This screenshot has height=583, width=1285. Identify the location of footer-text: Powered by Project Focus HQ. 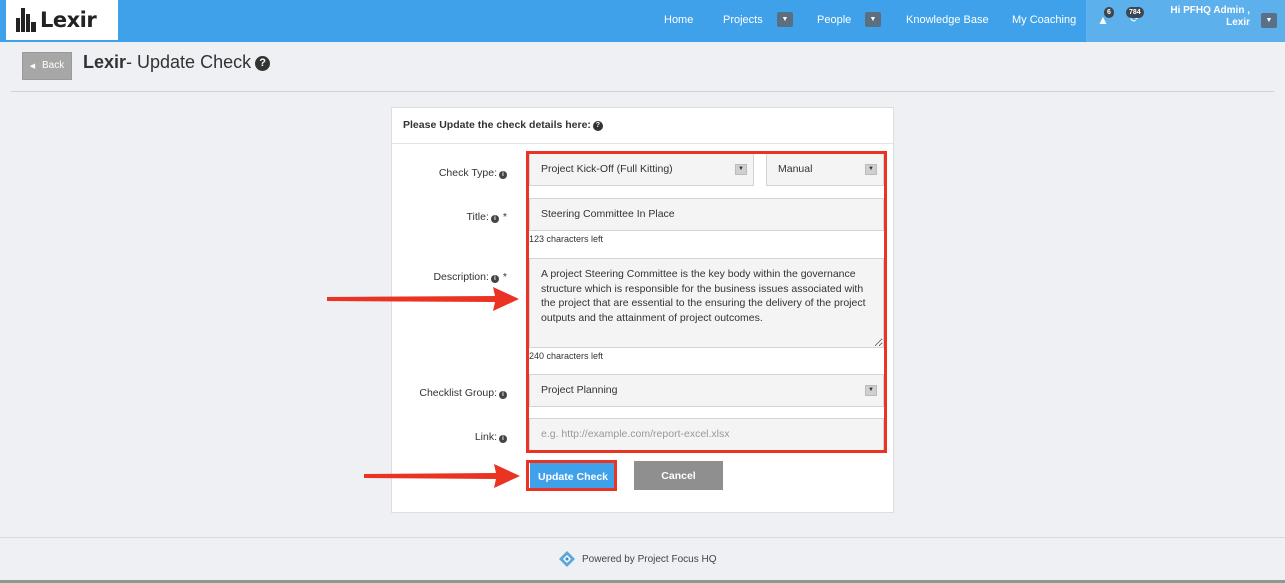
(649, 559).